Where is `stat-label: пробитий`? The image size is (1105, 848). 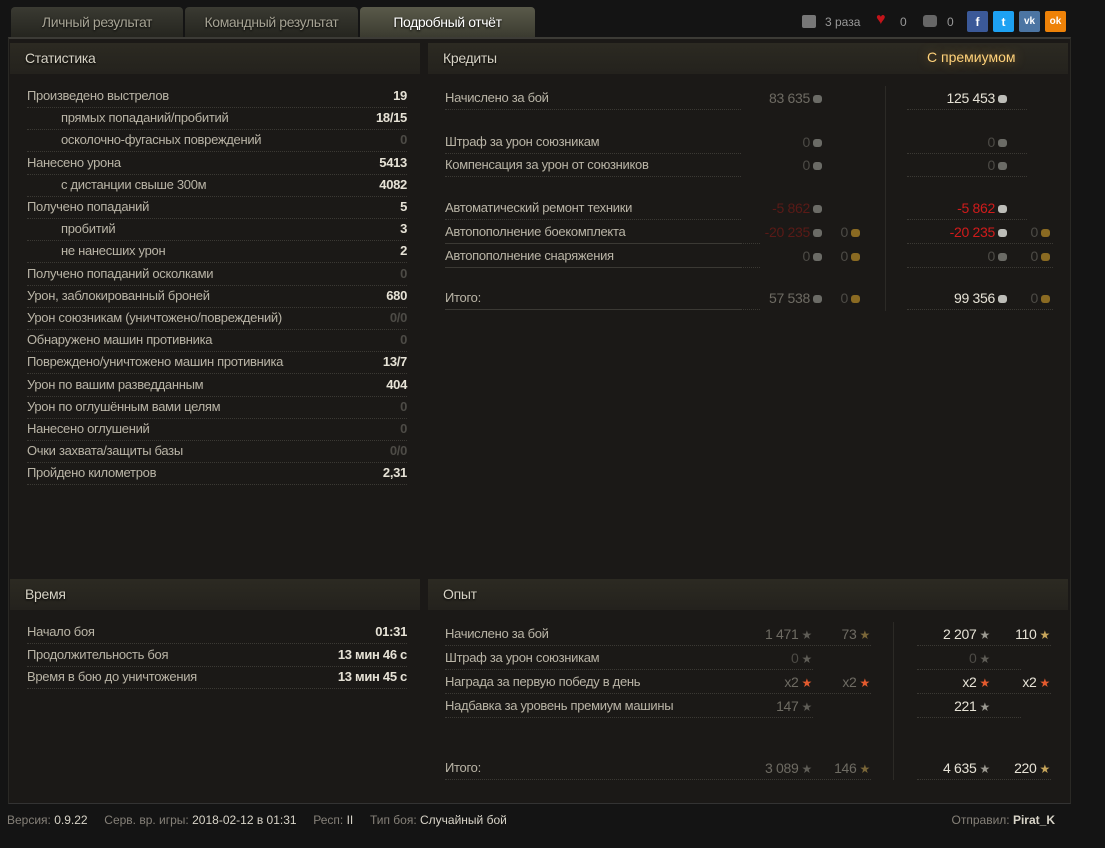 stat-label: пробитий is located at coordinates (88, 229).